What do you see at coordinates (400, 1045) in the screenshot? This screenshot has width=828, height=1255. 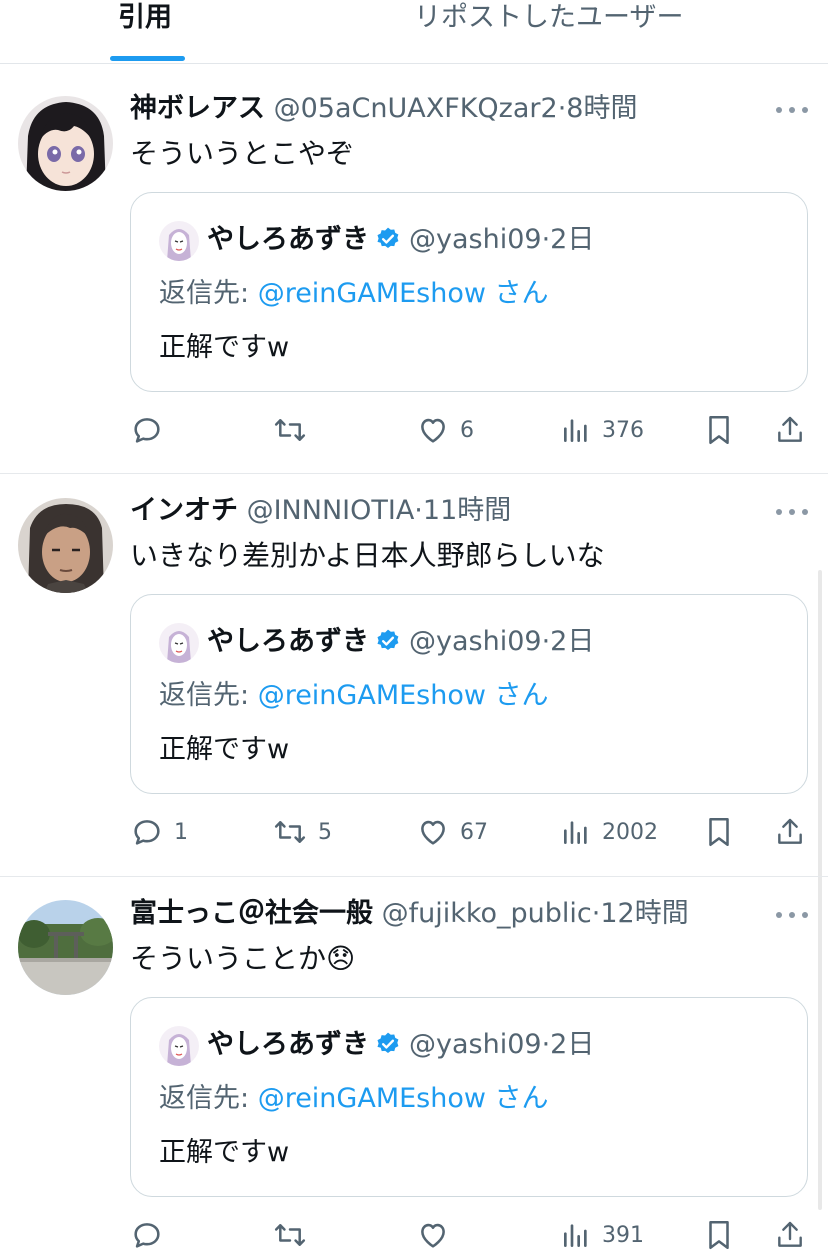 I see `quoted-header: やしろあずき @yashi09·2日` at bounding box center [400, 1045].